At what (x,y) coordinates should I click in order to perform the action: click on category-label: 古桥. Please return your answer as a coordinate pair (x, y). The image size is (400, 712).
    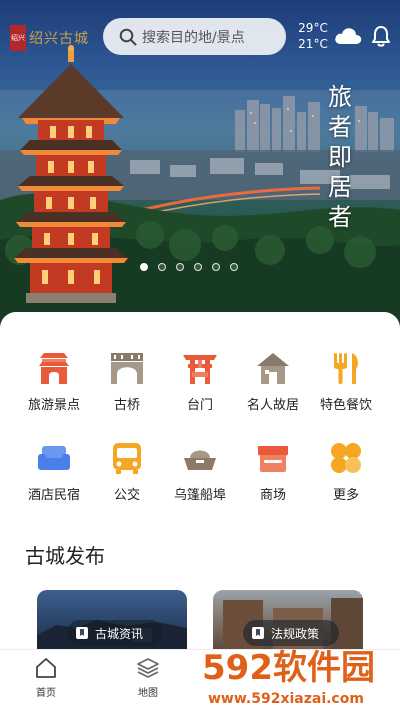
    Looking at the image, I should click on (126, 405).